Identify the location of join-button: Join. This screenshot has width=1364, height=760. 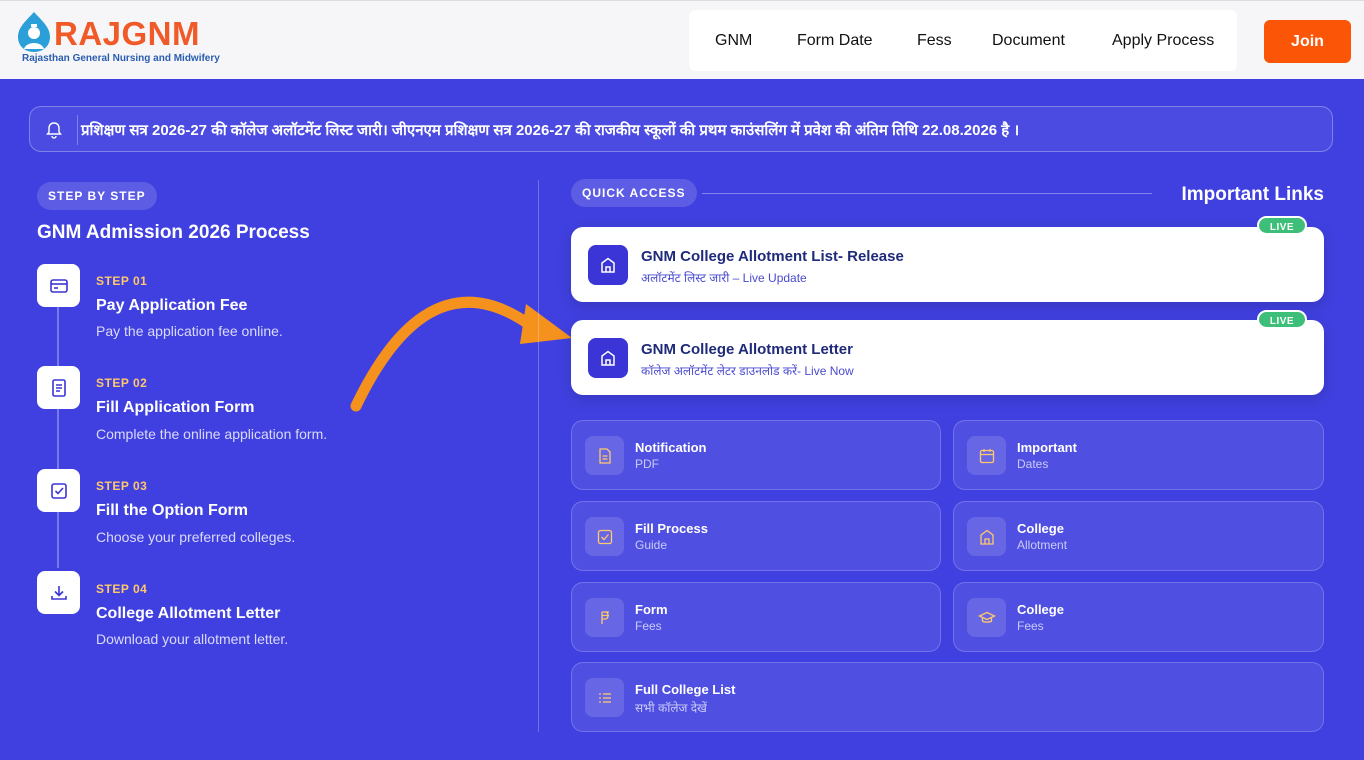
(1307, 41).